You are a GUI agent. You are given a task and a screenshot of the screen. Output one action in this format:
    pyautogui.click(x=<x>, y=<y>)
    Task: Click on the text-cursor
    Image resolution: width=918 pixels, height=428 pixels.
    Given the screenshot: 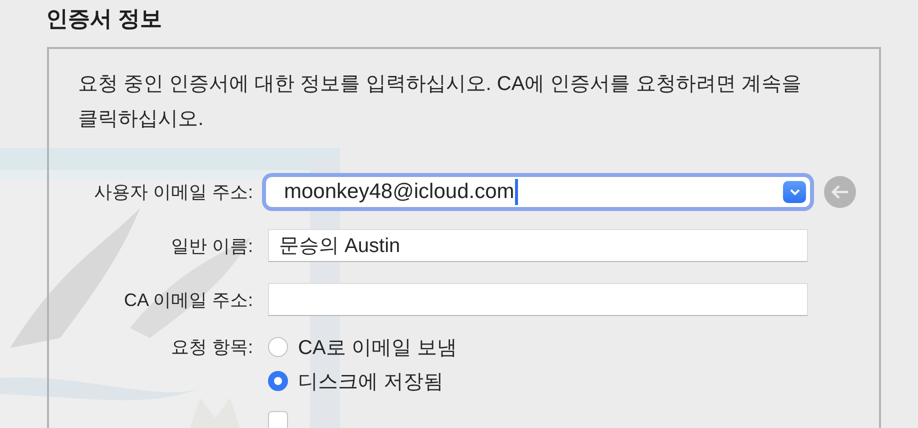 What is the action you would take?
    pyautogui.click(x=516, y=192)
    